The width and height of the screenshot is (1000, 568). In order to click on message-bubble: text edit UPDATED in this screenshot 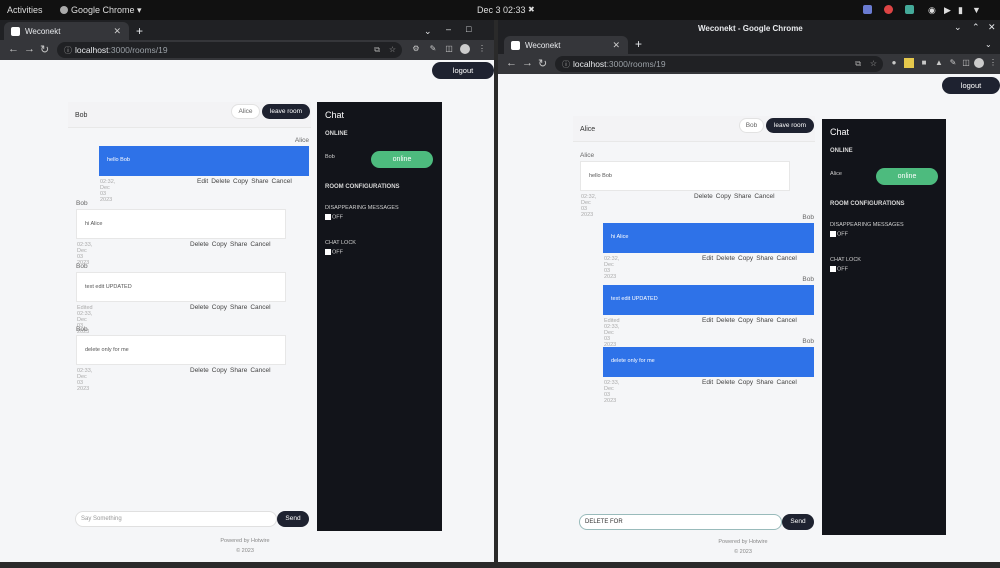, I will do `click(708, 300)`.